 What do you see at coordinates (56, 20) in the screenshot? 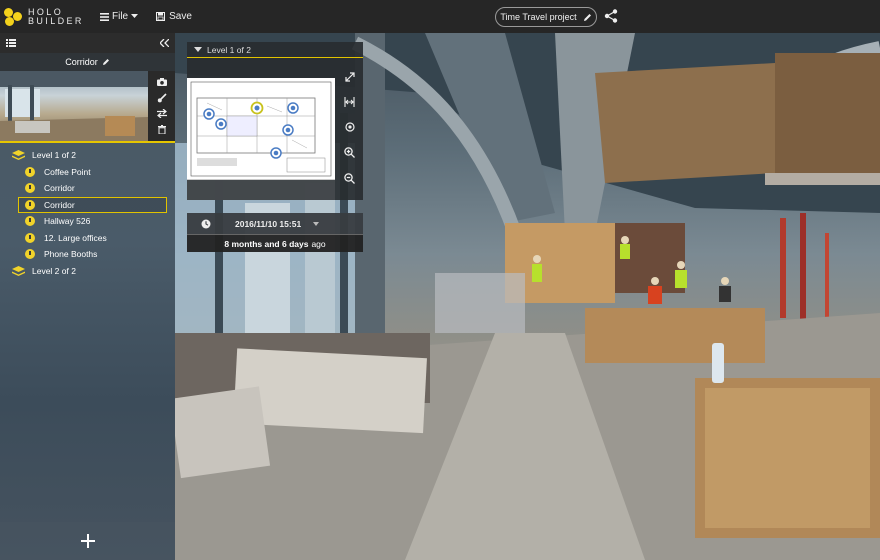
I see `logo-line2: BUILDER` at bounding box center [56, 20].